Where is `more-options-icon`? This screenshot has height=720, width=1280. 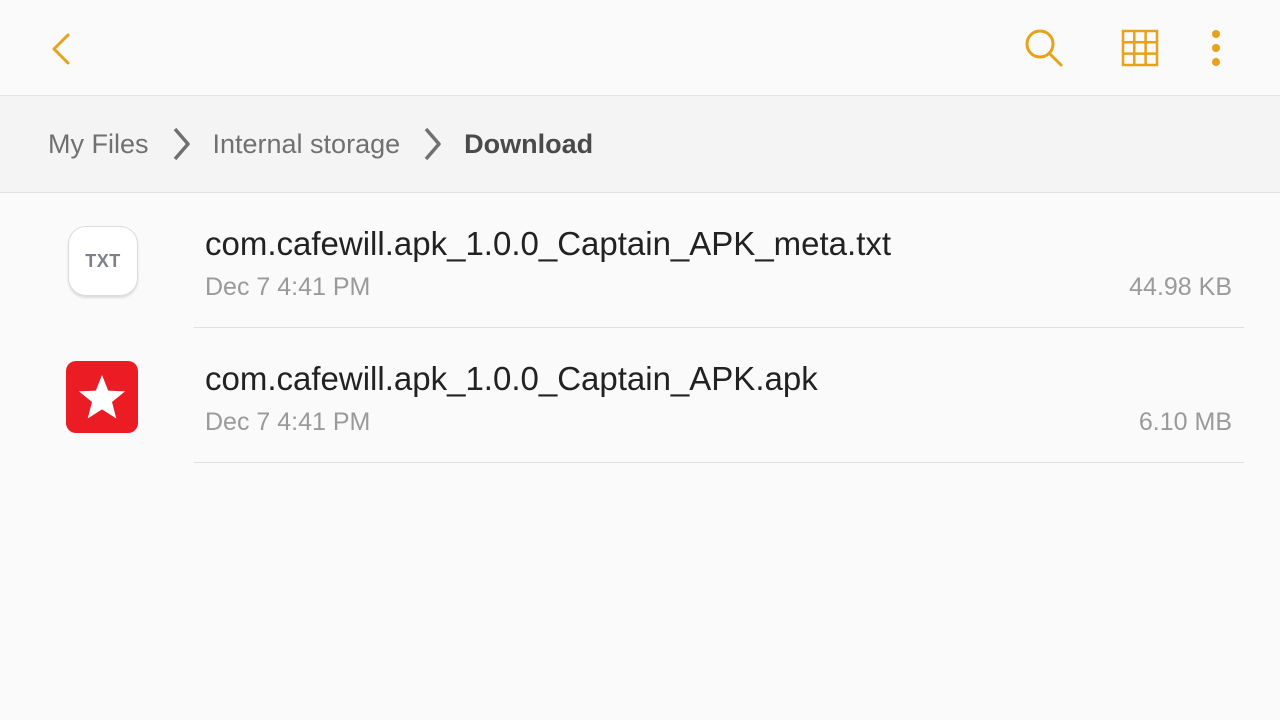 more-options-icon is located at coordinates (1216, 48).